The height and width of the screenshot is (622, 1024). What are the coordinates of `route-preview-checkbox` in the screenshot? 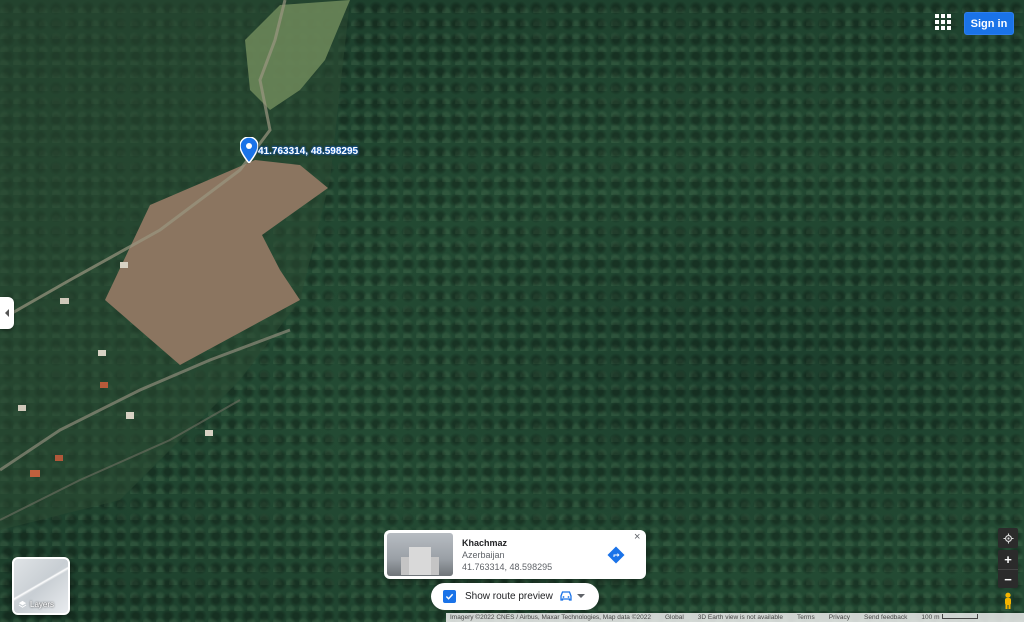 It's located at (449, 596).